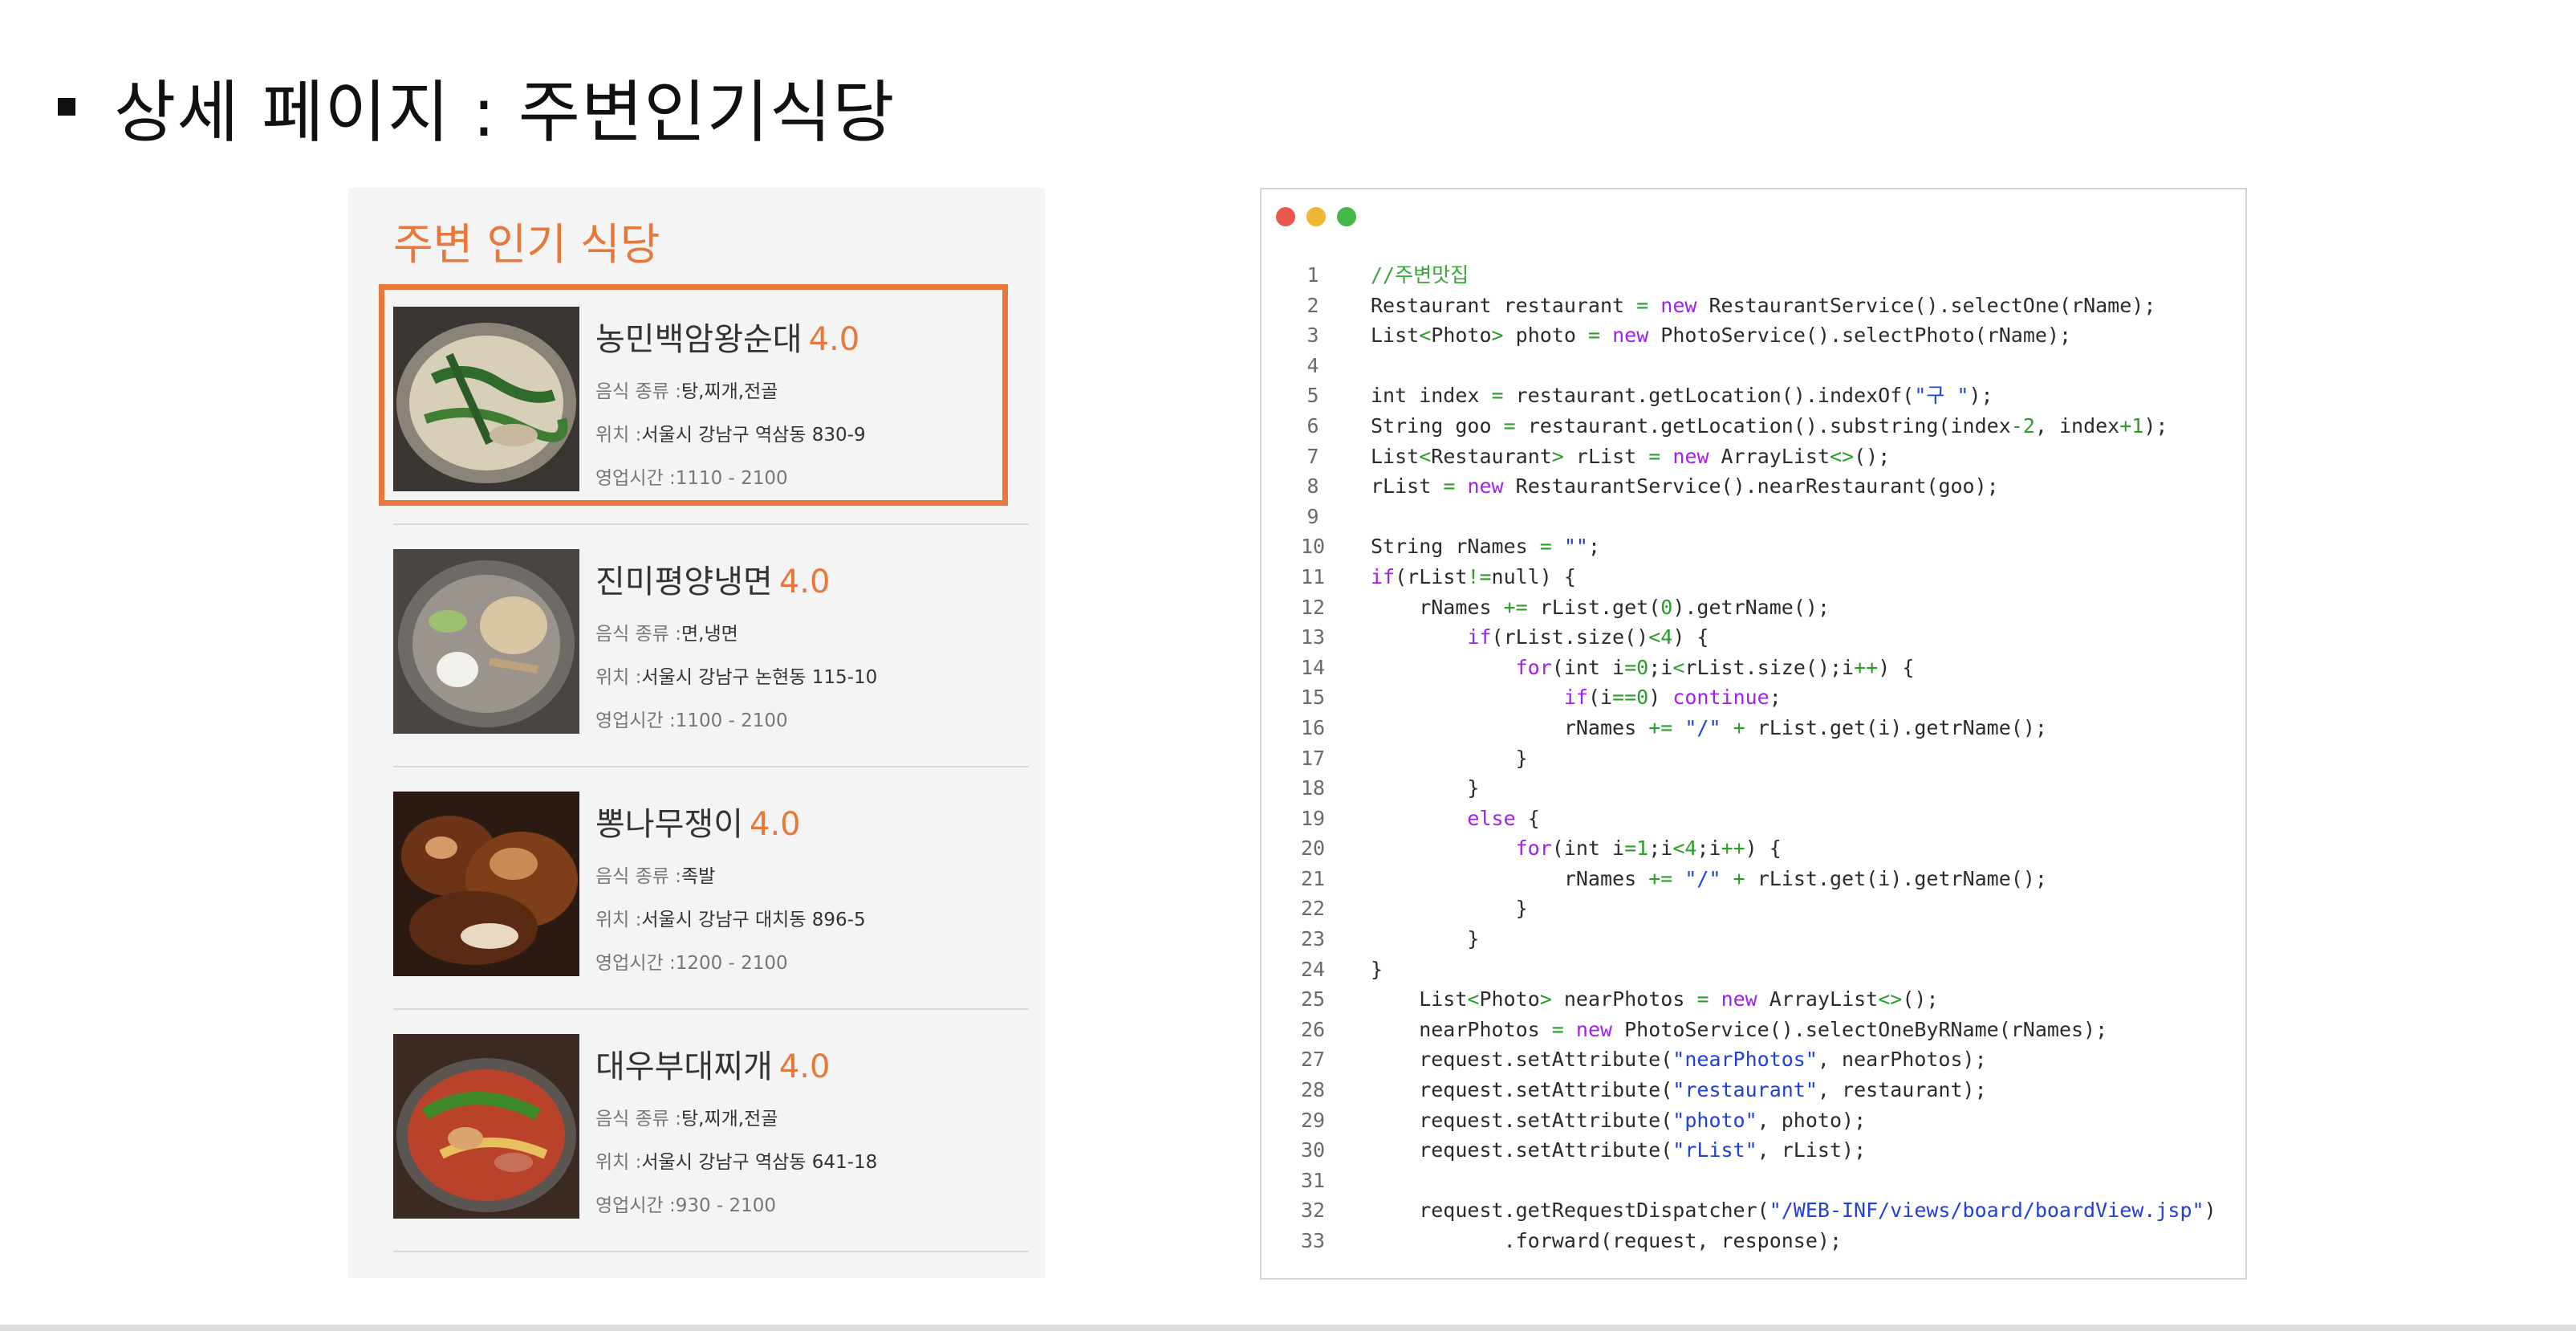 The image size is (2576, 1331). What do you see at coordinates (1313, 1211) in the screenshot?
I see `line-number: 32` at bounding box center [1313, 1211].